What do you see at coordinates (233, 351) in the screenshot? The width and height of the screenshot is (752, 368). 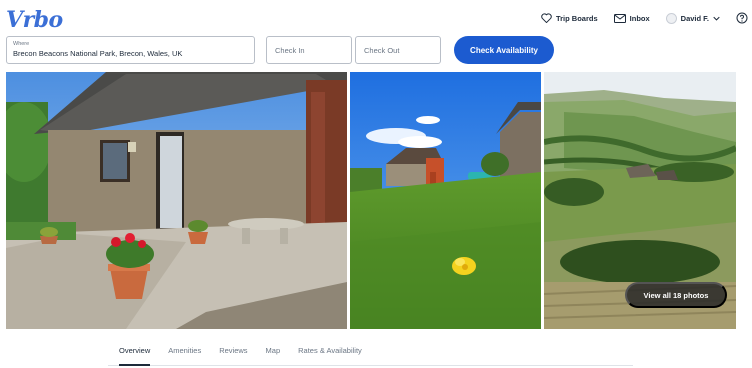 I see `tab-reviews: Reviews` at bounding box center [233, 351].